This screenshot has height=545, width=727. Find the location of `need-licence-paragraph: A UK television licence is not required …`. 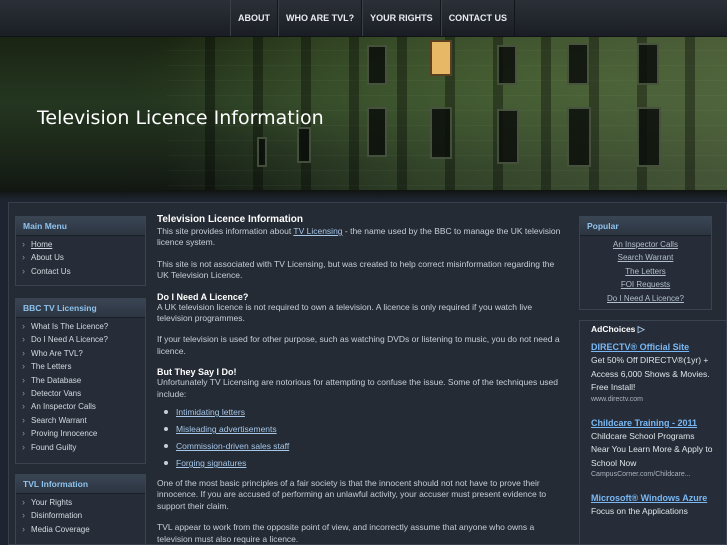

need-licence-paragraph: A UK television licence is not required … is located at coordinates (345, 312).